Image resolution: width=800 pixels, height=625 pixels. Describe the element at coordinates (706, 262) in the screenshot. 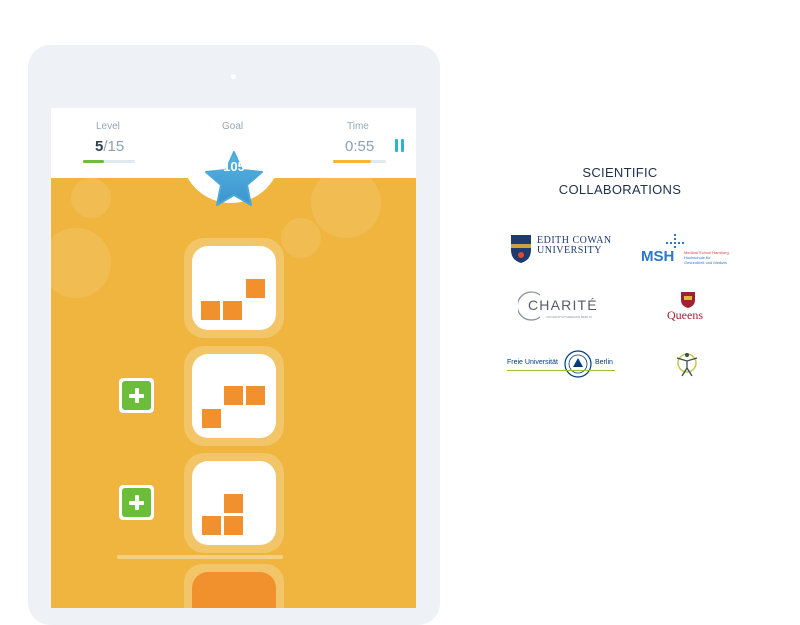

I see `msh-sub3: Gesundheit und Medizin` at that location.